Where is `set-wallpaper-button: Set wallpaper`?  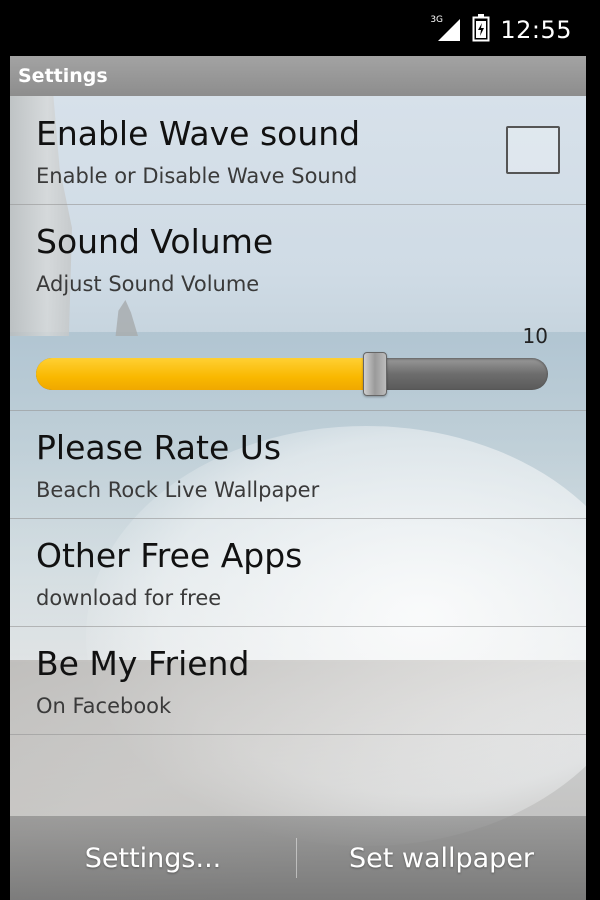
set-wallpaper-button: Set wallpaper is located at coordinates (441, 858).